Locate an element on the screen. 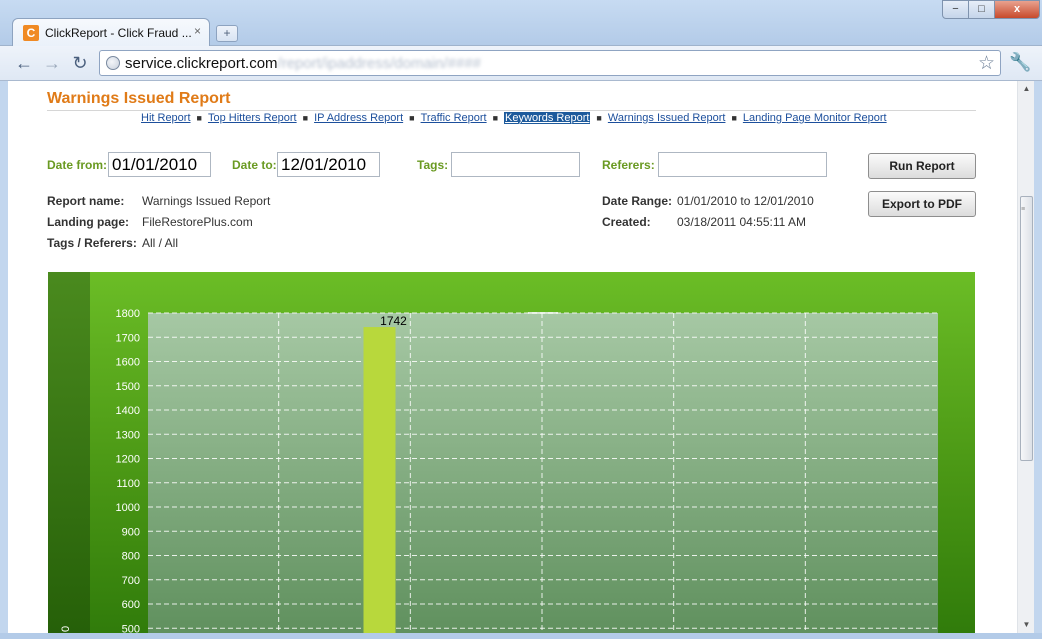 Image resolution: width=1042 pixels, height=639 pixels. forward-arrow-icon: → is located at coordinates (52, 63).